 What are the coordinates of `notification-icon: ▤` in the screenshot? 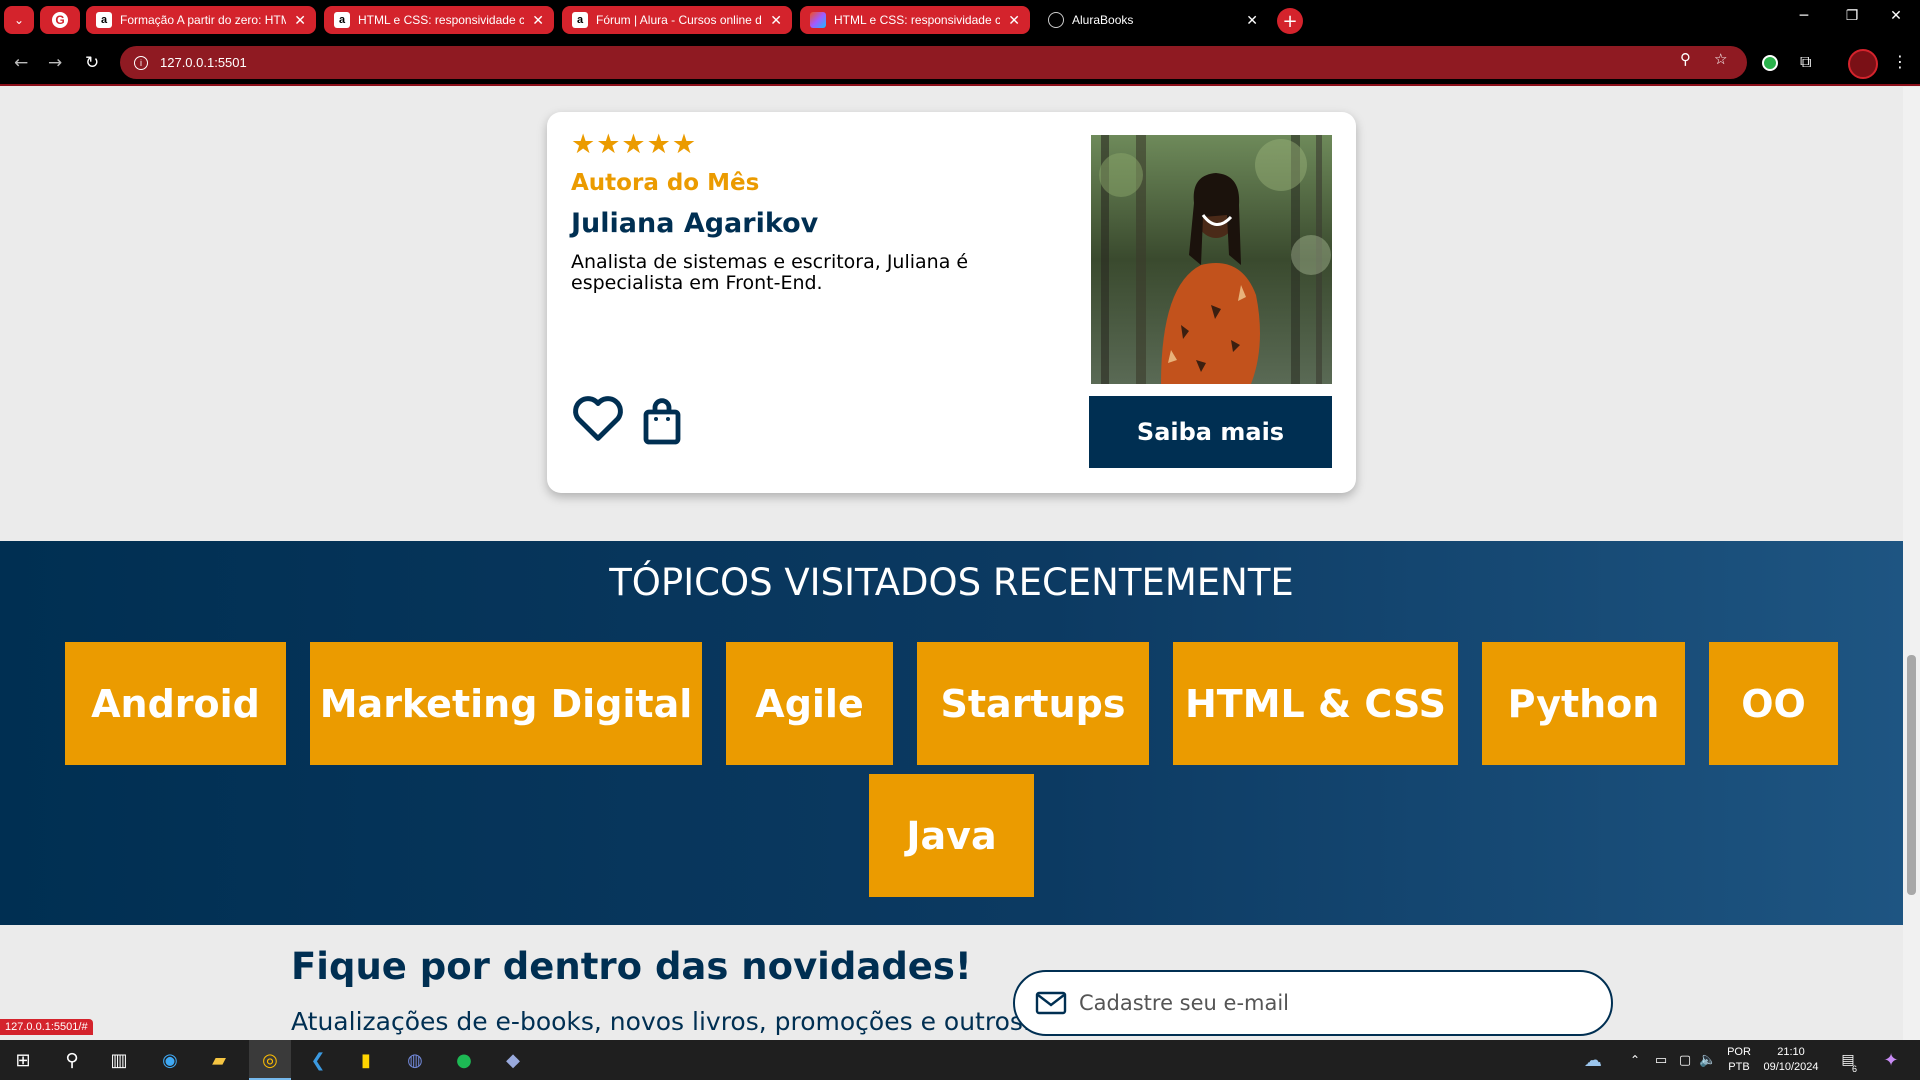 It's located at (1848, 1060).